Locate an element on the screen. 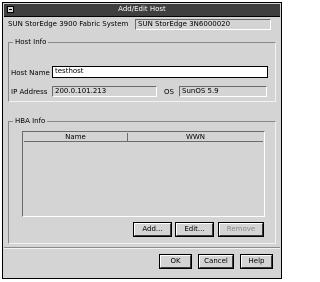  os-value: SunOS 5.9 is located at coordinates (223, 91).